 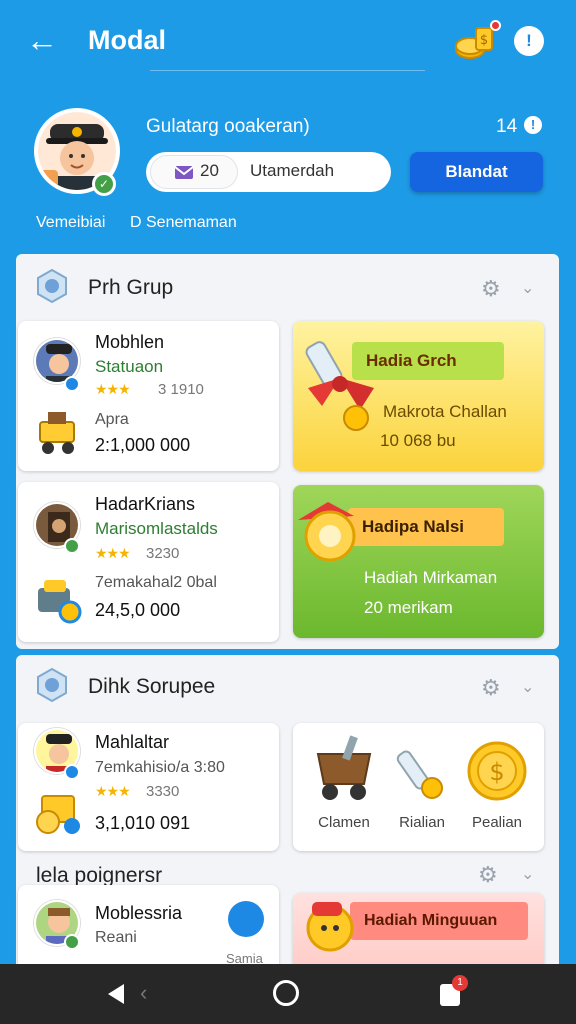 I want to click on pill-number: 20, so click(x=209, y=170).